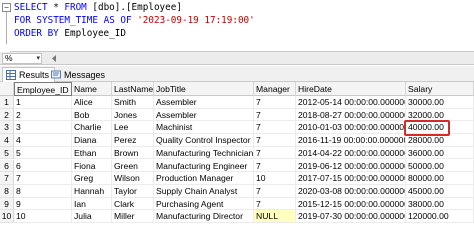  What do you see at coordinates (7, 178) in the screenshot?
I see `row-number: 7` at bounding box center [7, 178].